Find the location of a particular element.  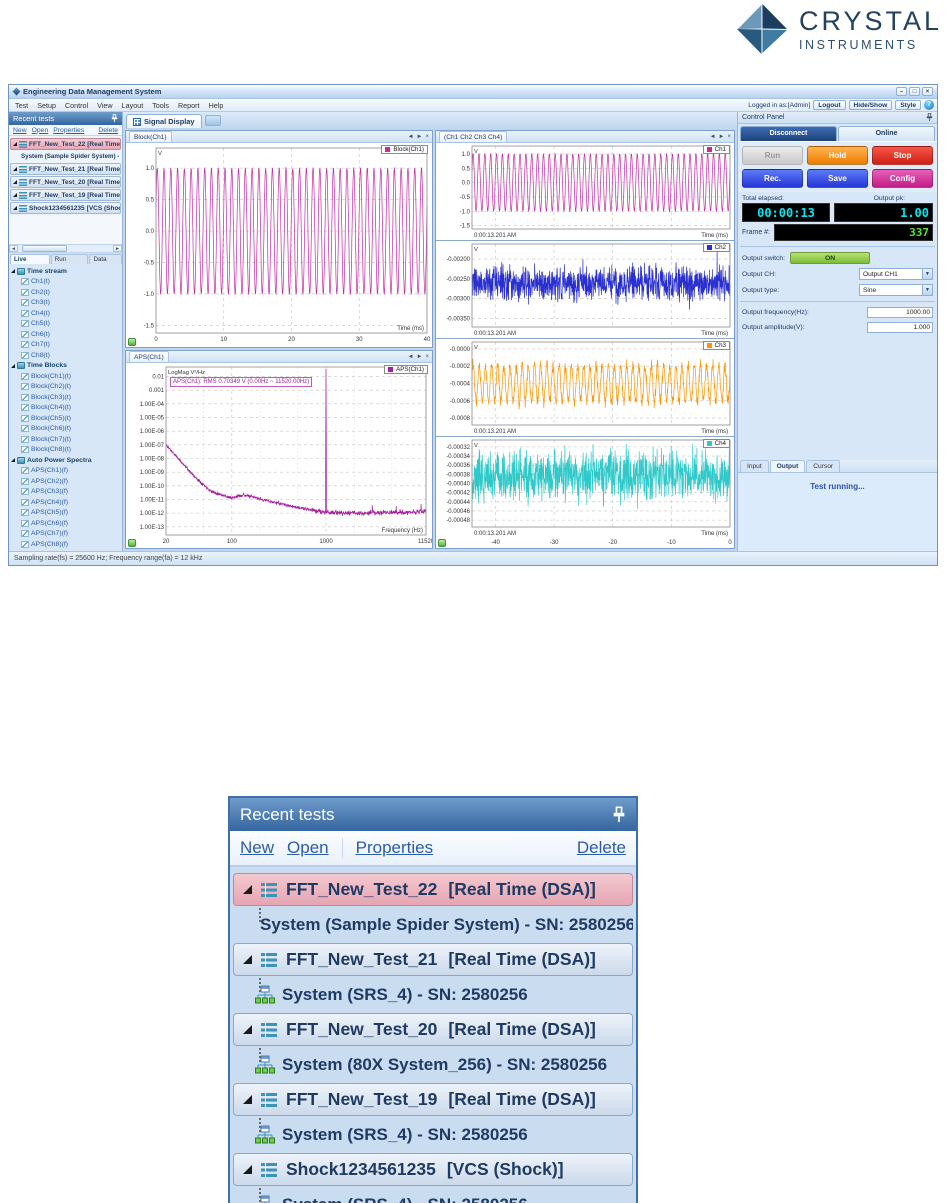

save-button: Save is located at coordinates (837, 178).